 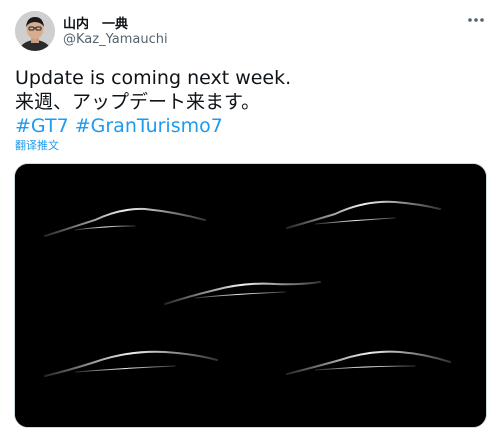 I want to click on translate-tweet-link: 翻译推文, so click(x=37, y=145).